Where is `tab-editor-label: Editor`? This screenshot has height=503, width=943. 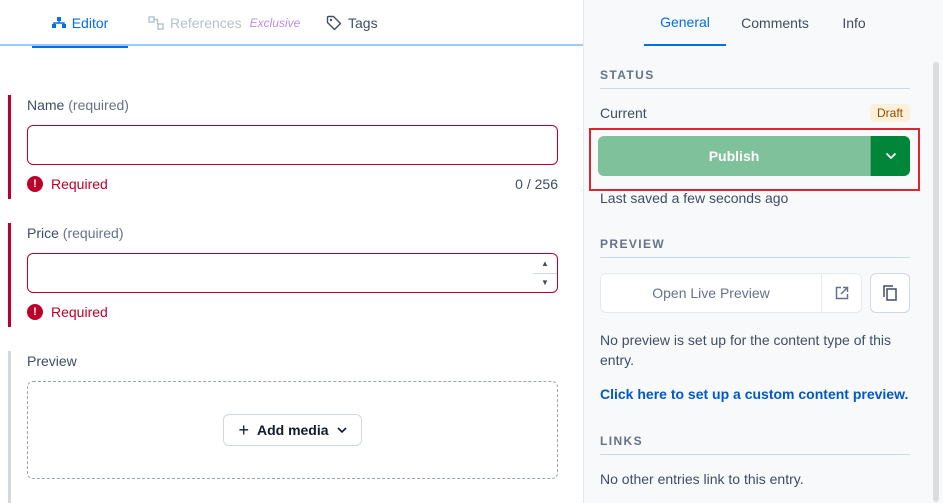
tab-editor-label: Editor is located at coordinates (90, 23).